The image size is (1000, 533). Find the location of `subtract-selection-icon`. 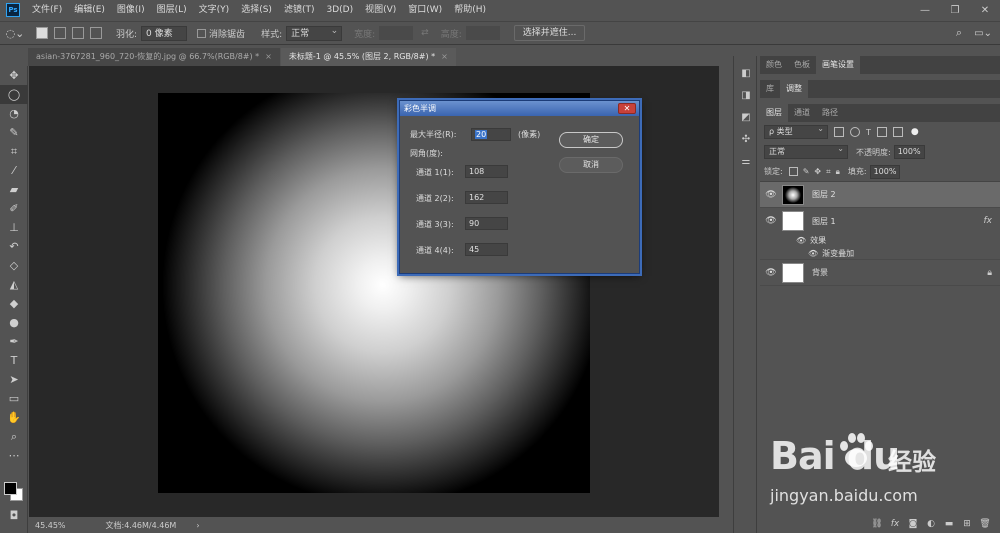

subtract-selection-icon is located at coordinates (78, 33).